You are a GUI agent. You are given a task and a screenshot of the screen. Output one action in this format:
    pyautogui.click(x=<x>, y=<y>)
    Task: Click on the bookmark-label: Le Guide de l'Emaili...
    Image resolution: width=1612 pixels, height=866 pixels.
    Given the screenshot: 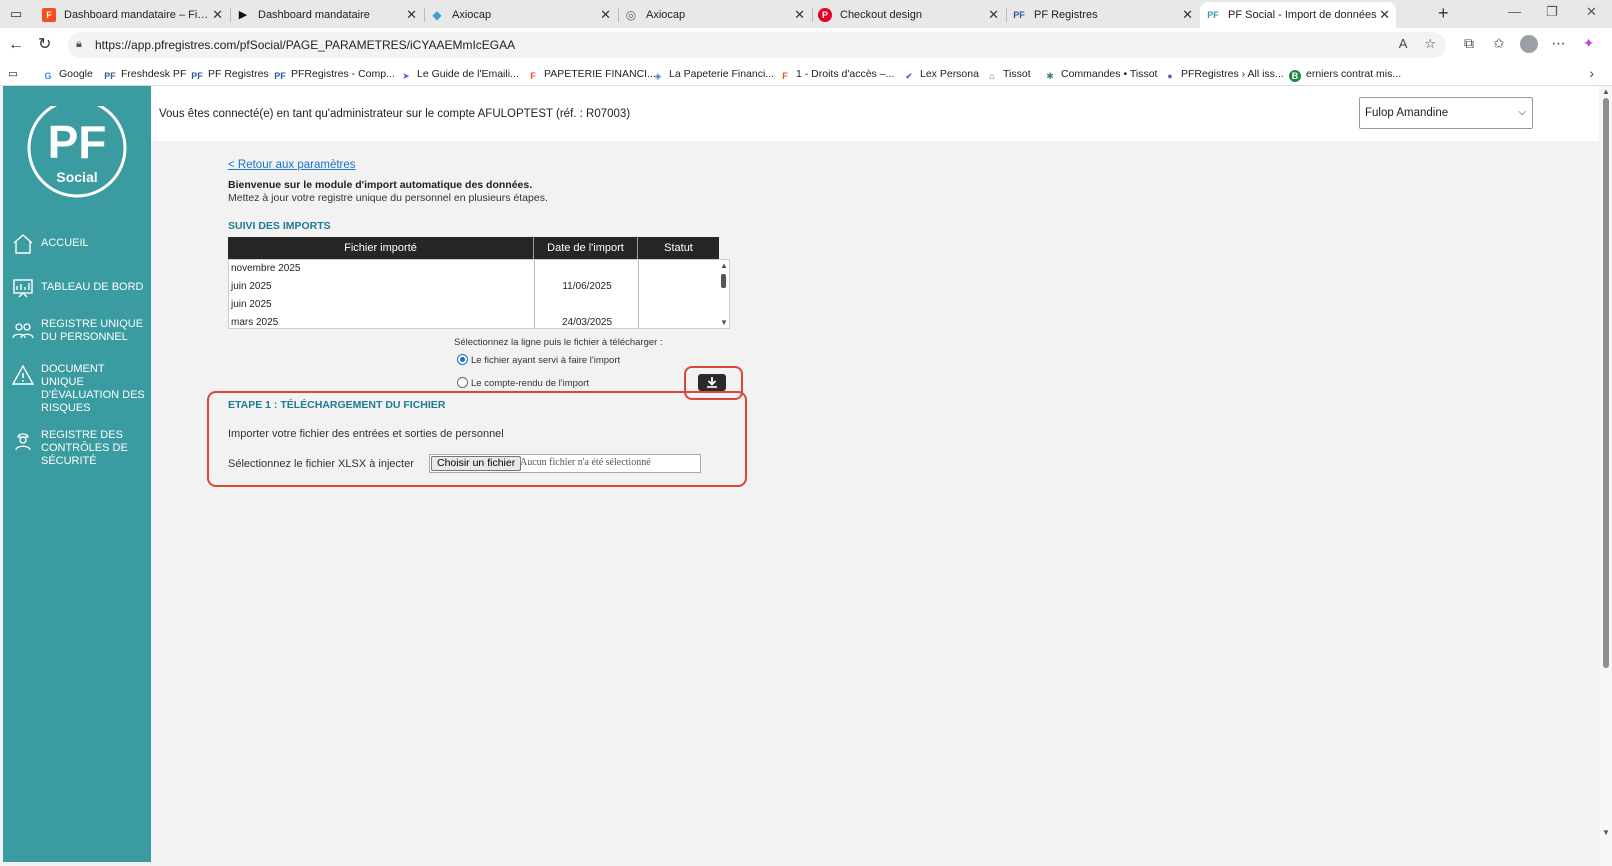 What is the action you would take?
    pyautogui.click(x=468, y=74)
    